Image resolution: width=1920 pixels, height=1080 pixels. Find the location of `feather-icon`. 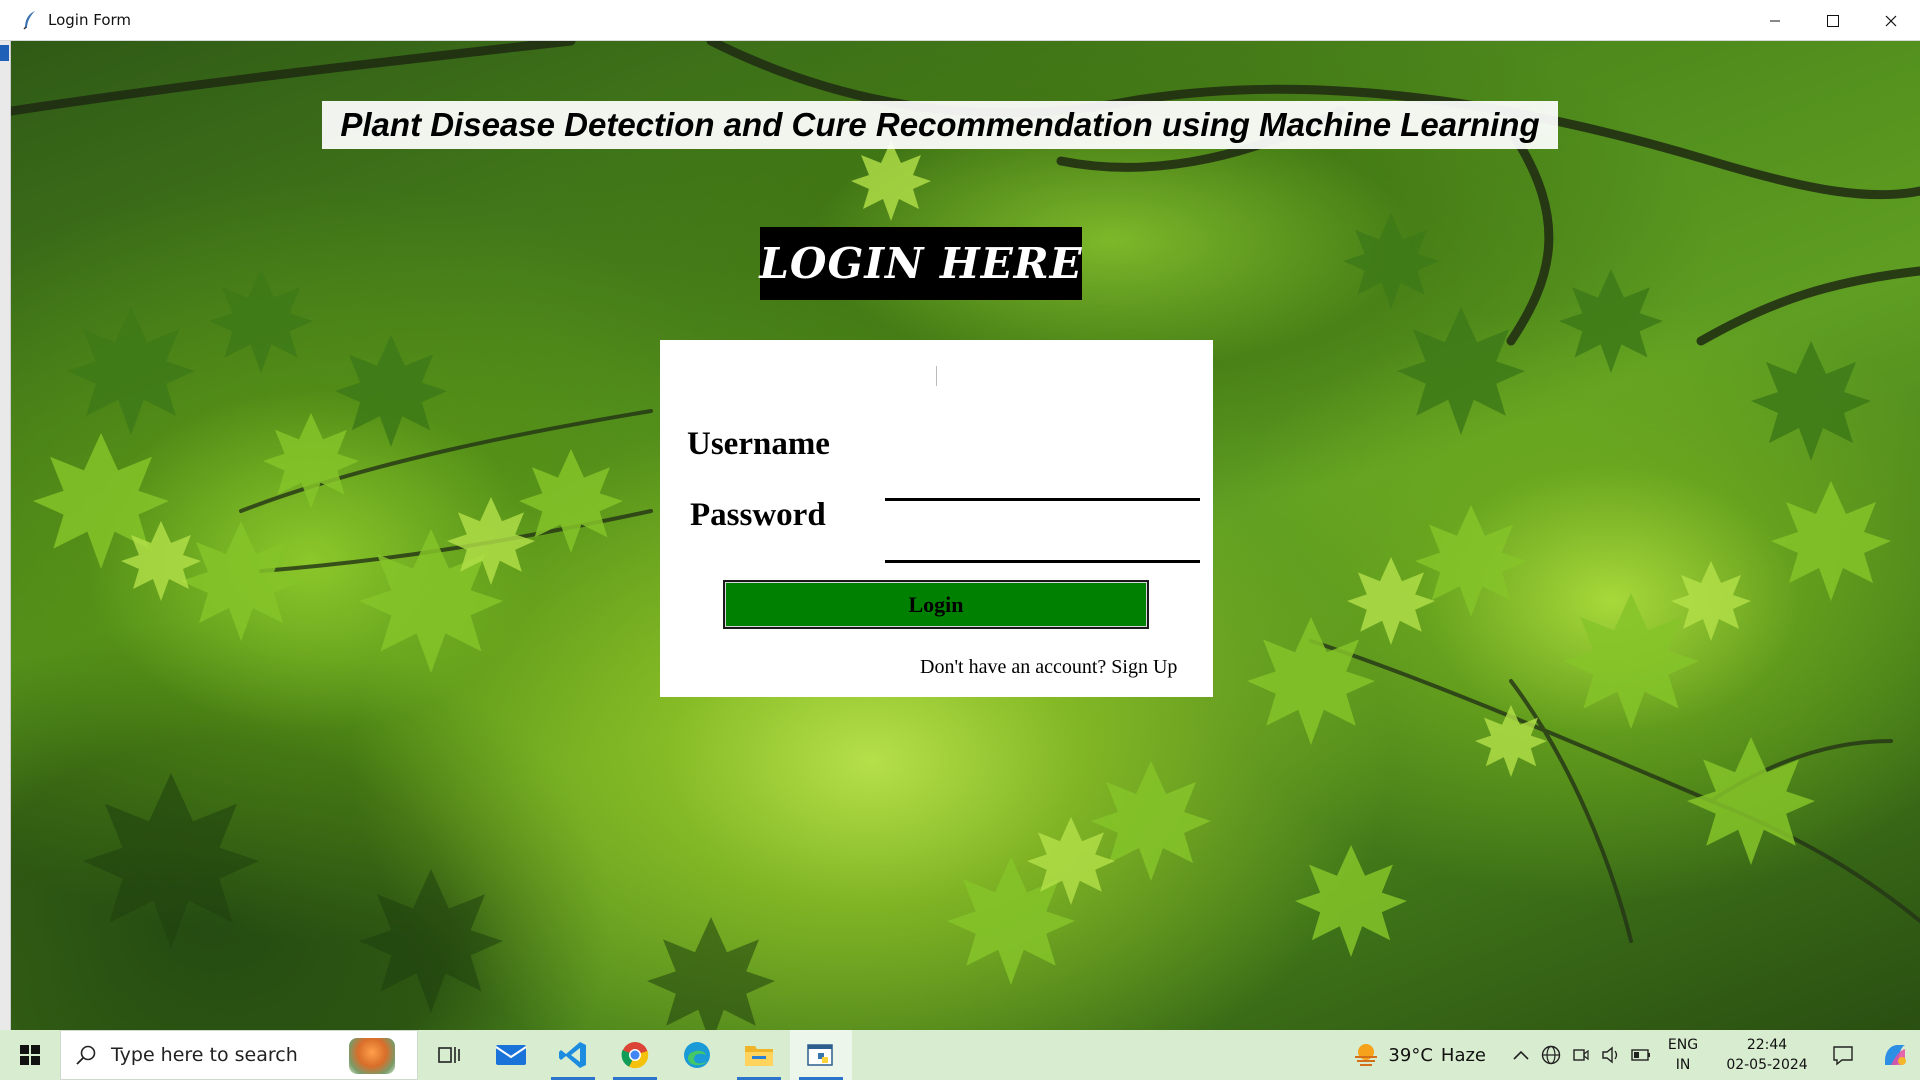

feather-icon is located at coordinates (30, 20).